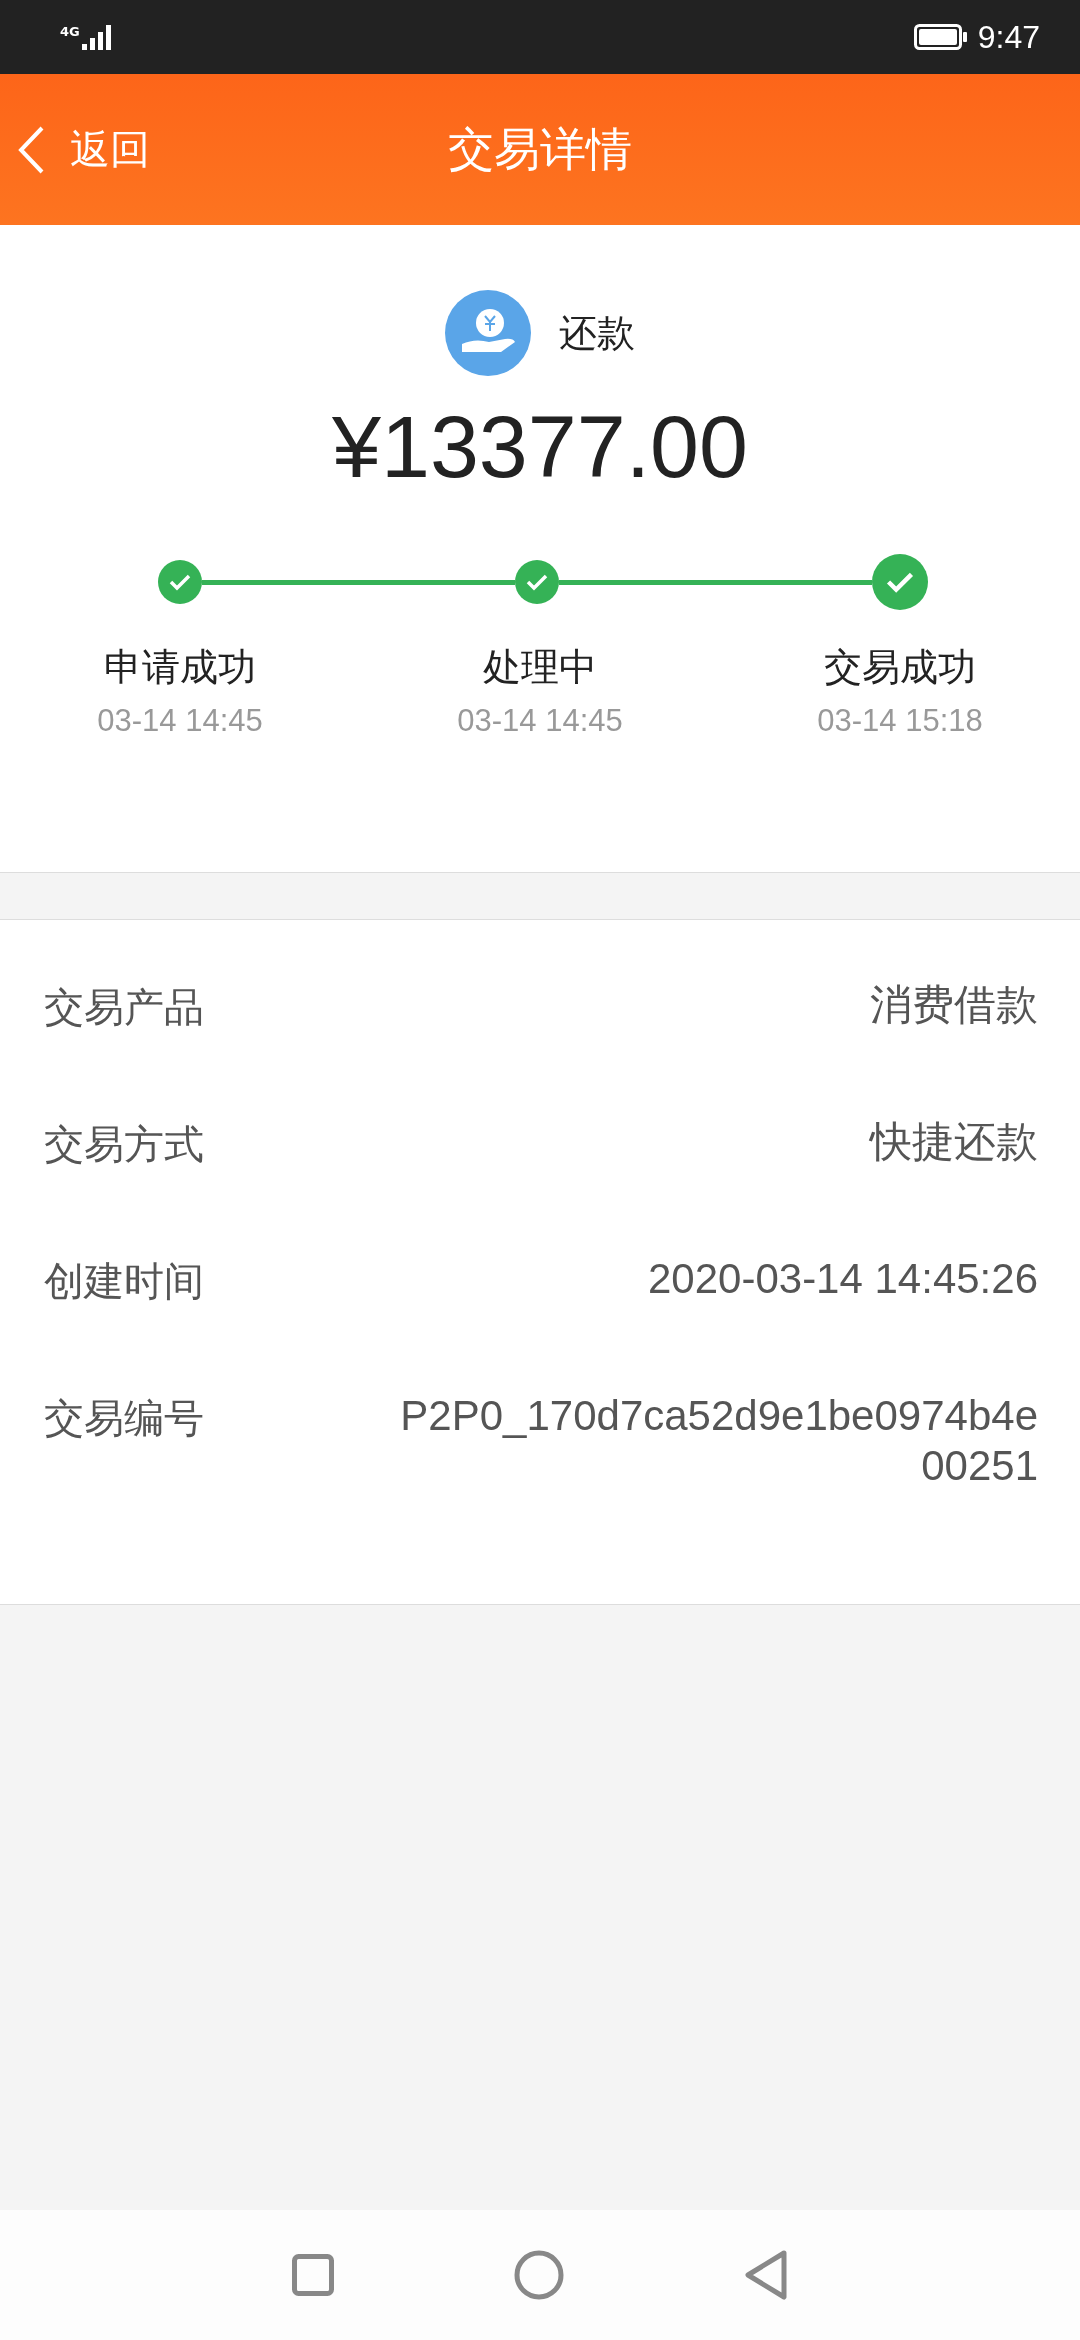  Describe the element at coordinates (488, 333) in the screenshot. I see `repayment-icon` at that location.